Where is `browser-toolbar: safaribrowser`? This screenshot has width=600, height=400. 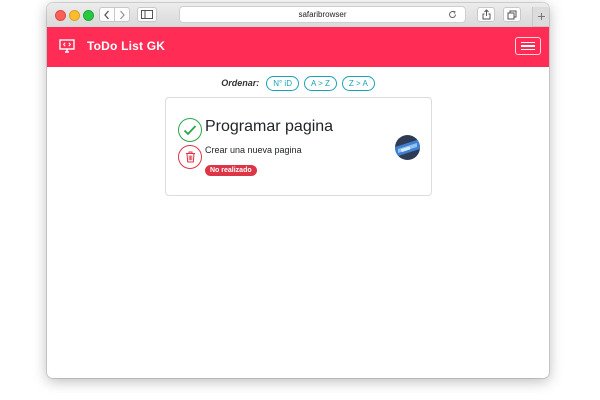
browser-toolbar: safaribrowser is located at coordinates (298, 15).